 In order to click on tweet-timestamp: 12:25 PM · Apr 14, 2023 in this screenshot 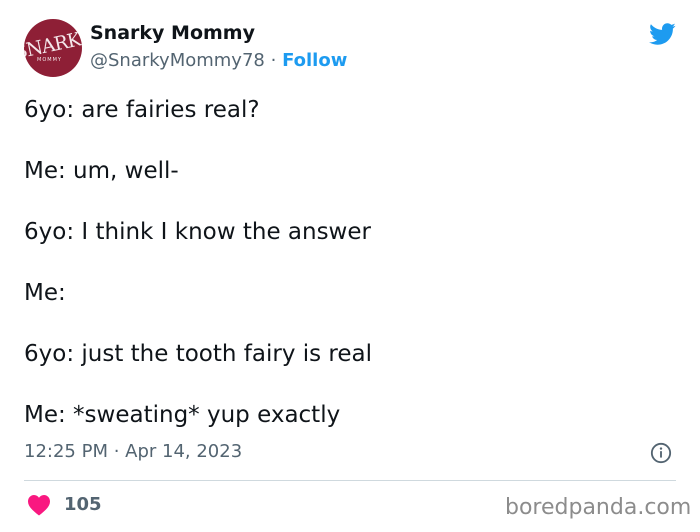, I will do `click(133, 451)`.